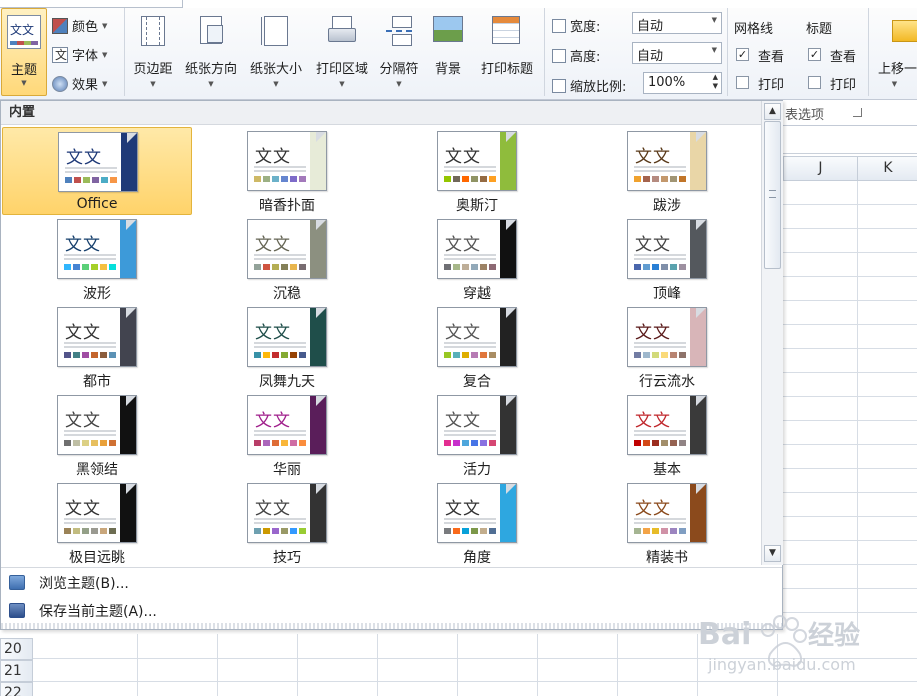 This screenshot has width=917, height=696. I want to click on theme-fonts-label: 字体, so click(85, 56).